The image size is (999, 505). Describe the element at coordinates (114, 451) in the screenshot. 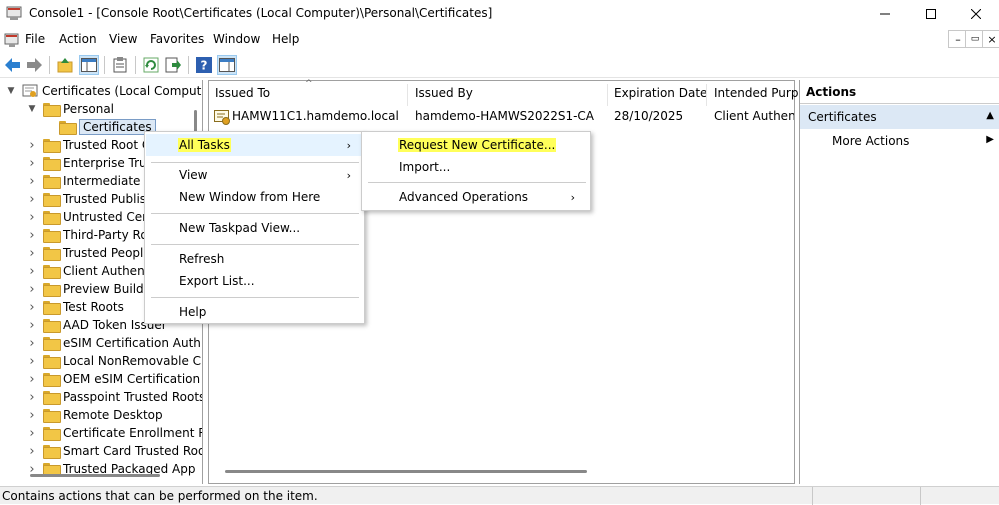

I see `tree-item-store: › Smart Card Trusted Roo` at that location.